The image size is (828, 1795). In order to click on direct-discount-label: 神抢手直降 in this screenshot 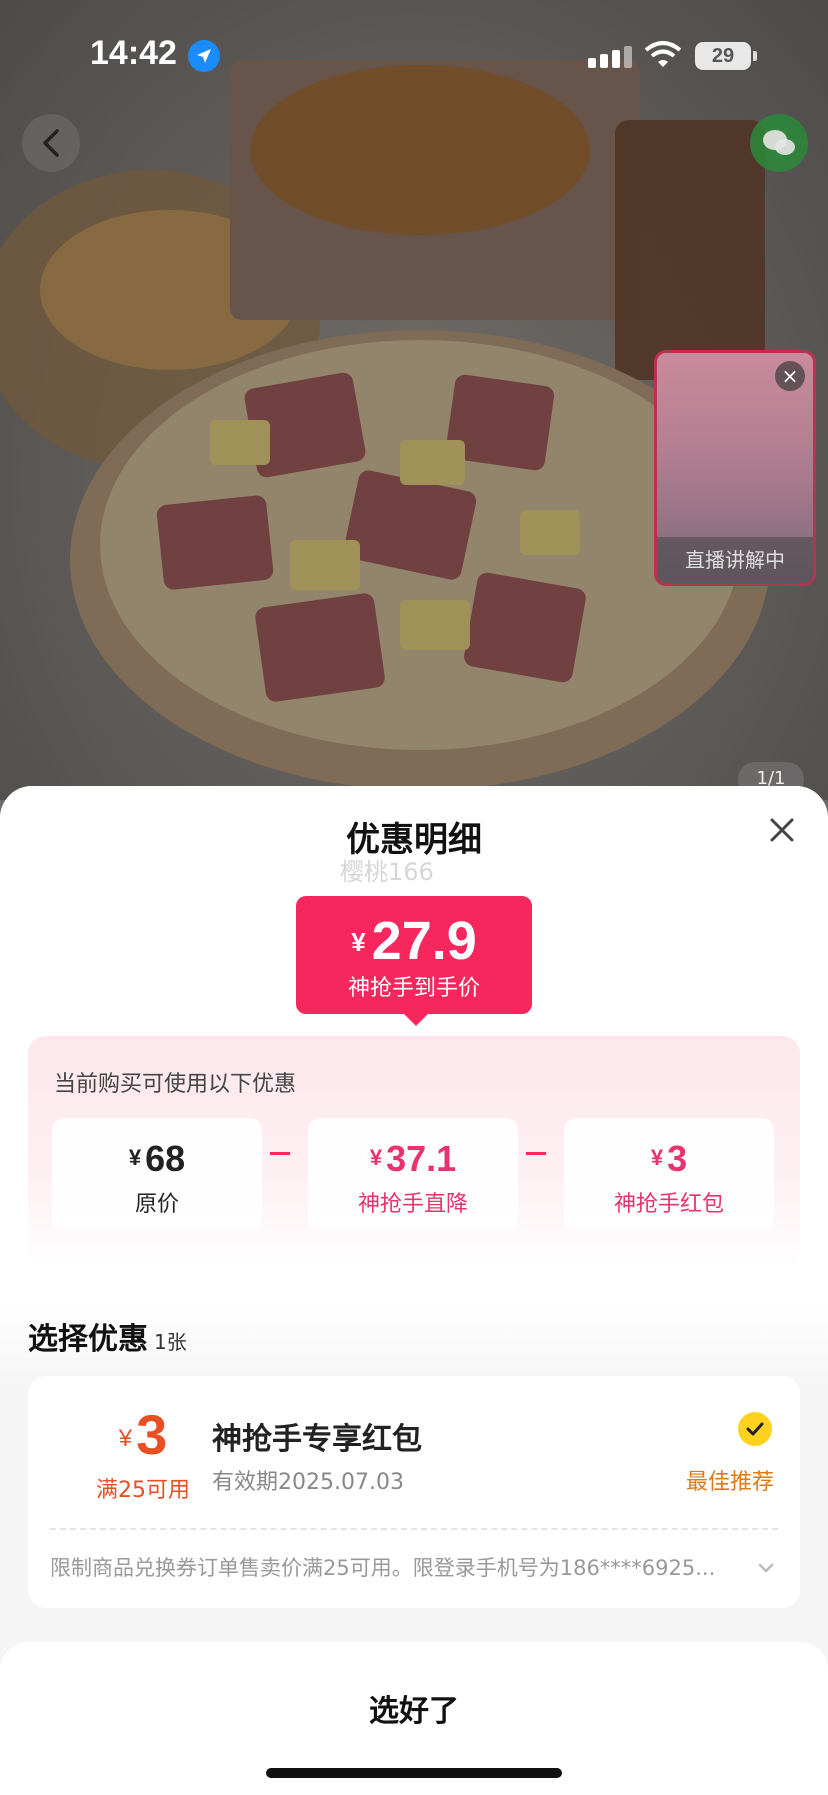, I will do `click(412, 1204)`.